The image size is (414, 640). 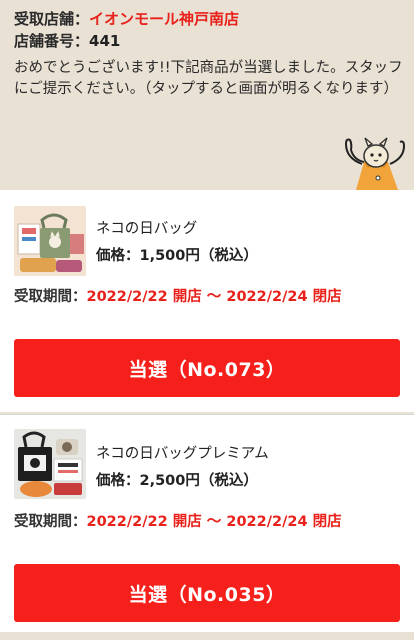 I want to click on store-number-label: 店舗番号：, so click(x=52, y=41).